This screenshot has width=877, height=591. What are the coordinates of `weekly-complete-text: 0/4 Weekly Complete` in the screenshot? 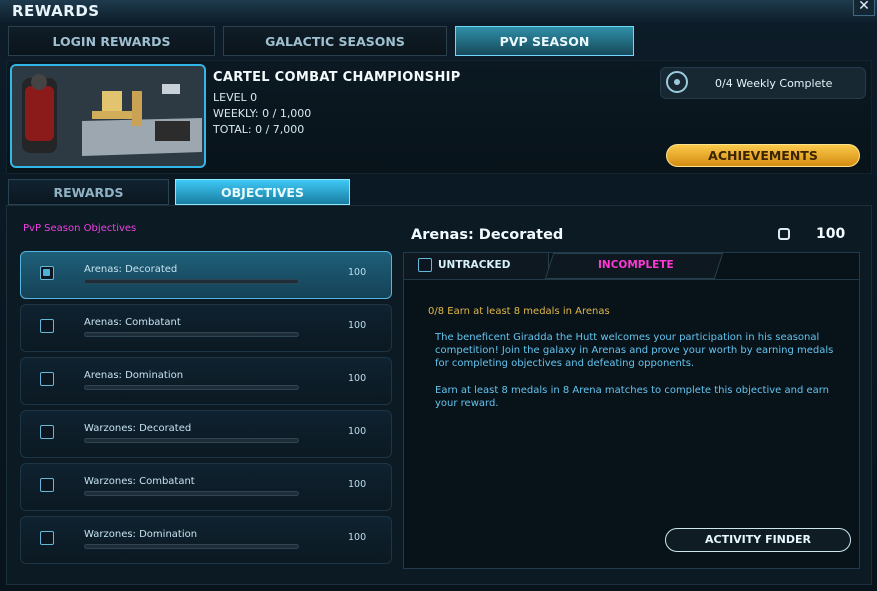 It's located at (774, 83).